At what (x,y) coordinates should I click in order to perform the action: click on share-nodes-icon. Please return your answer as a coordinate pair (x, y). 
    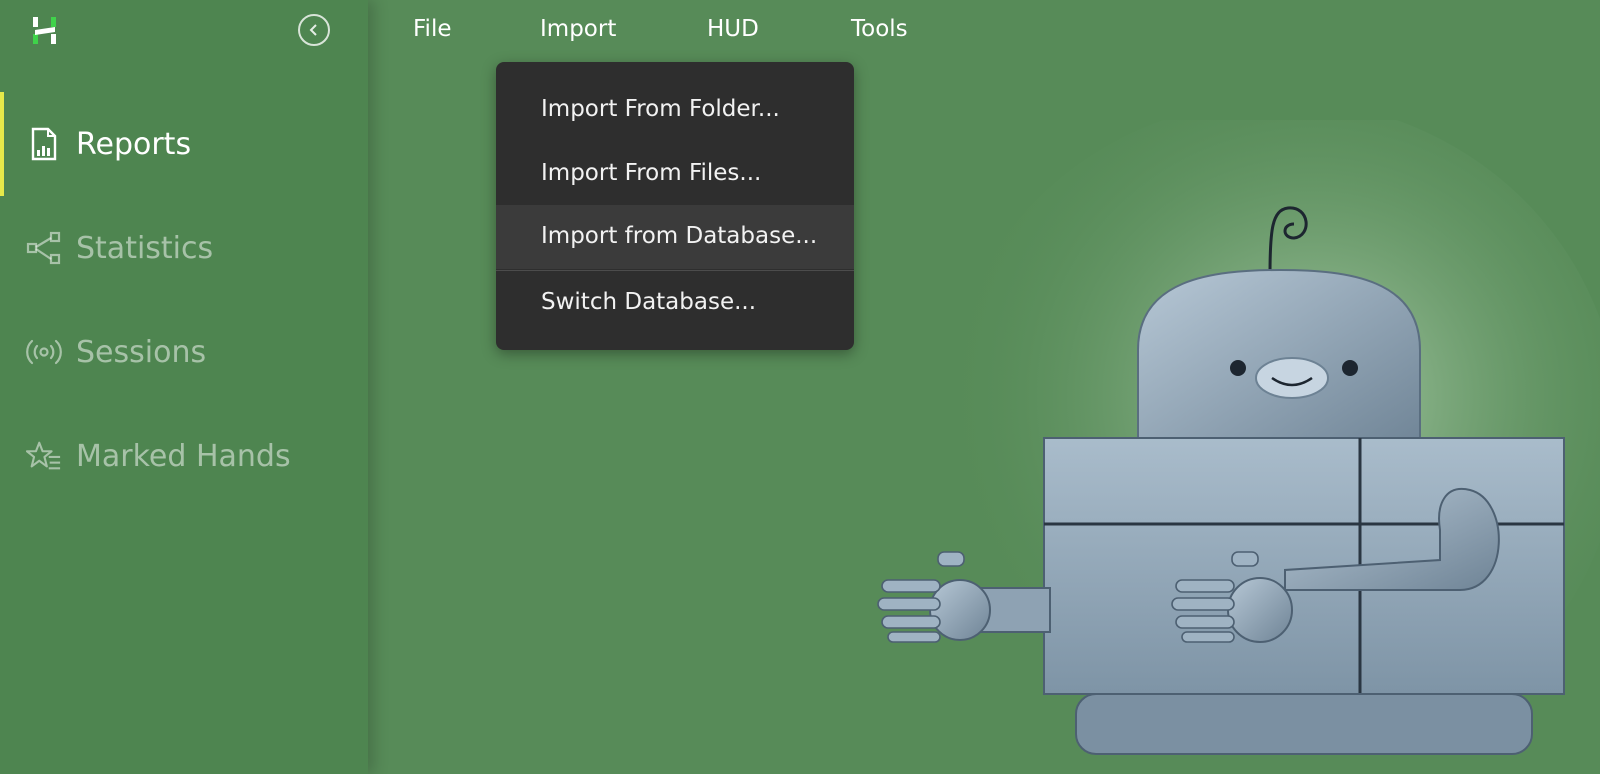
    Looking at the image, I should click on (44, 248).